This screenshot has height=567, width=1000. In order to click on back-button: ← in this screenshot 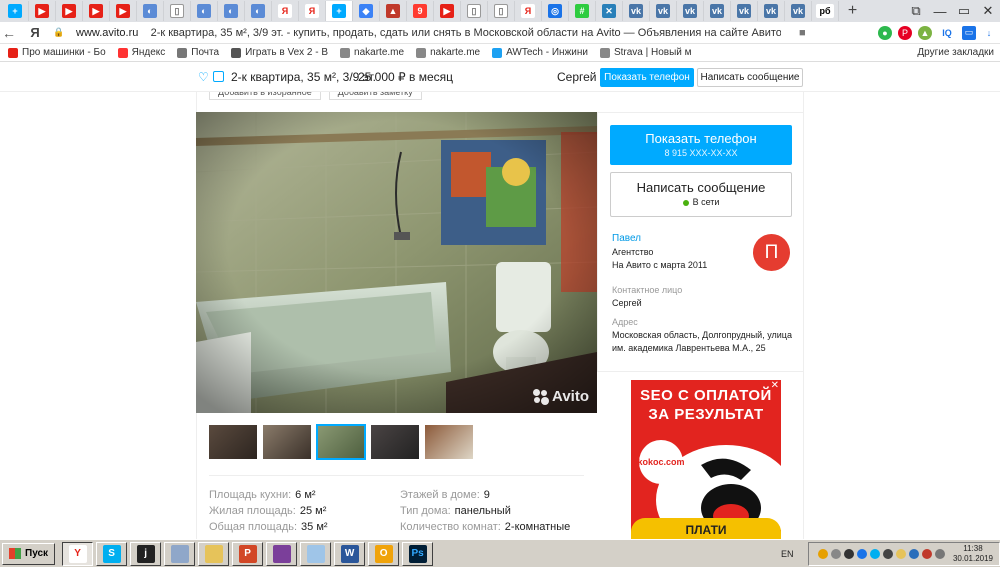, I will do `click(9, 33)`.